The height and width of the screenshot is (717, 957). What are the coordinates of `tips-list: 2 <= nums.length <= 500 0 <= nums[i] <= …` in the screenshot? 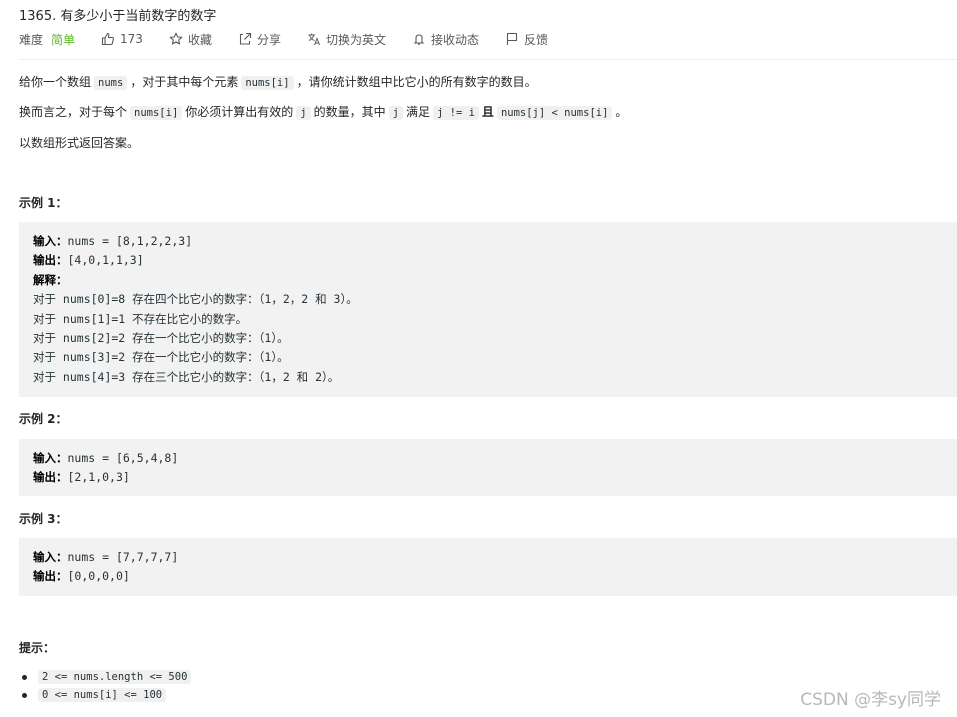 It's located at (107, 686).